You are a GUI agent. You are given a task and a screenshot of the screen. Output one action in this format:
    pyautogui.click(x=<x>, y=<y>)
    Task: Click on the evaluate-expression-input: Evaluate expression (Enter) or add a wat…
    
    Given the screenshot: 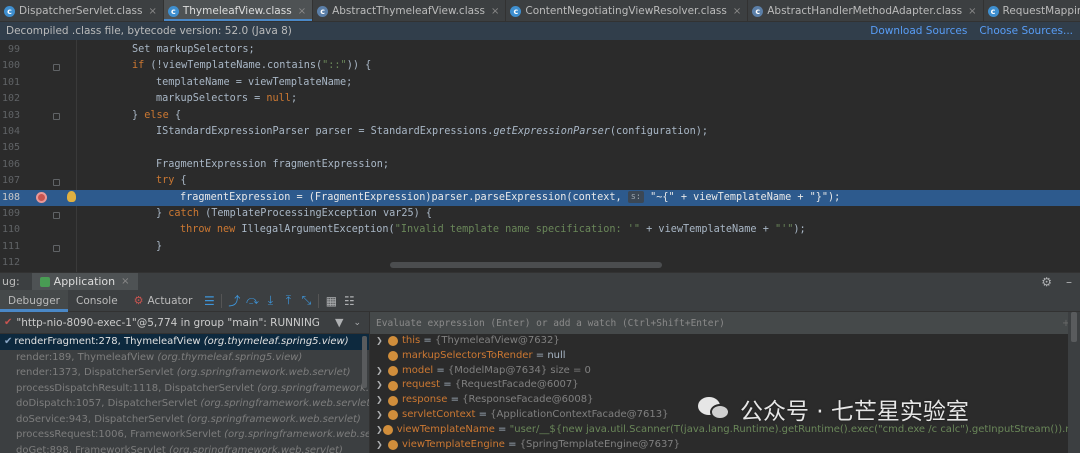 What is the action you would take?
    pyautogui.click(x=725, y=323)
    